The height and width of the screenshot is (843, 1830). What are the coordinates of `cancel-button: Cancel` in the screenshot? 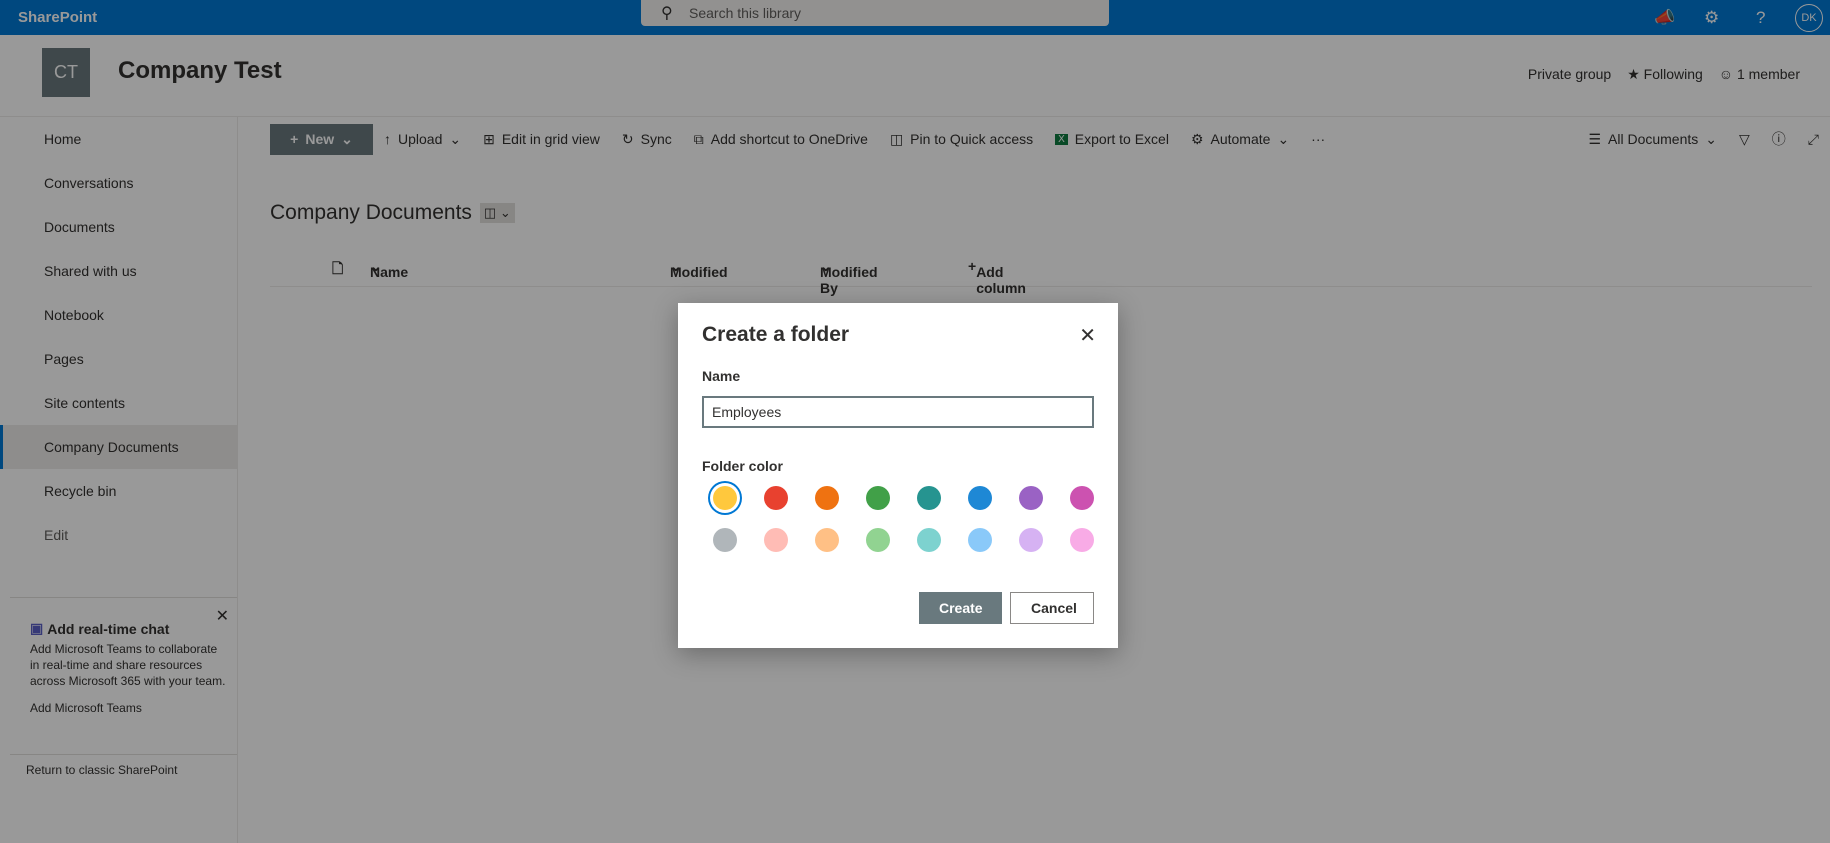 It's located at (1052, 608).